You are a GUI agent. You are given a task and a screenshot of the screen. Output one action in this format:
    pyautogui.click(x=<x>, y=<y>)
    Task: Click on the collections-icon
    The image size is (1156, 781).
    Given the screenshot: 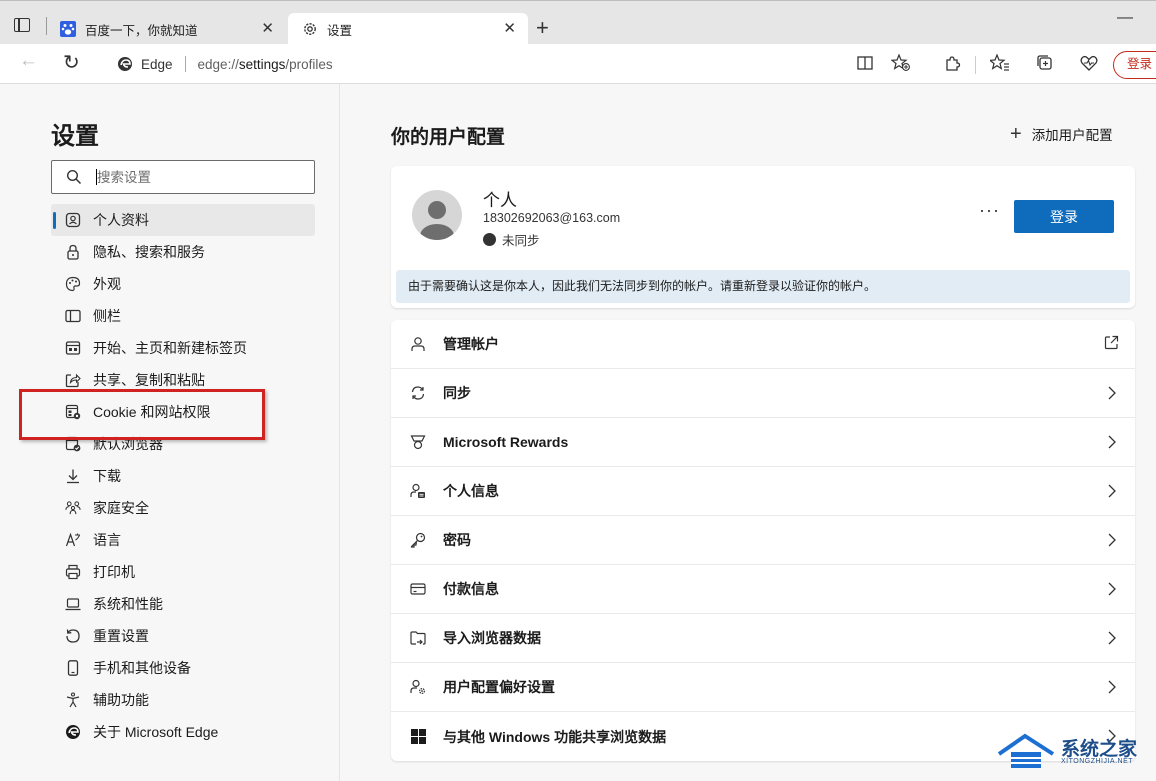 What is the action you would take?
    pyautogui.click(x=1045, y=63)
    